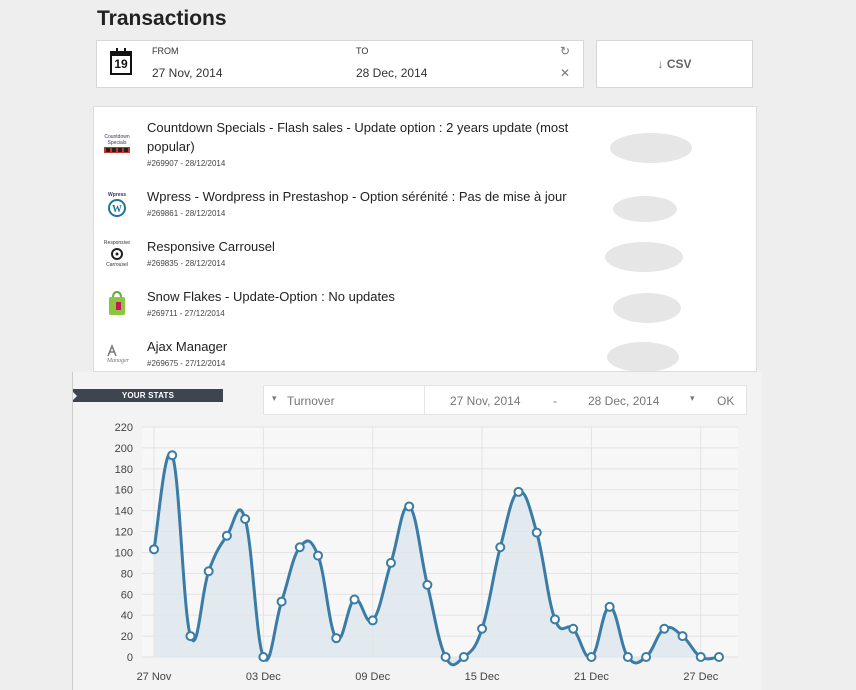 Image resolution: width=856 pixels, height=690 pixels. Describe the element at coordinates (130, 658) in the screenshot. I see `y-tick-label: 0` at that location.